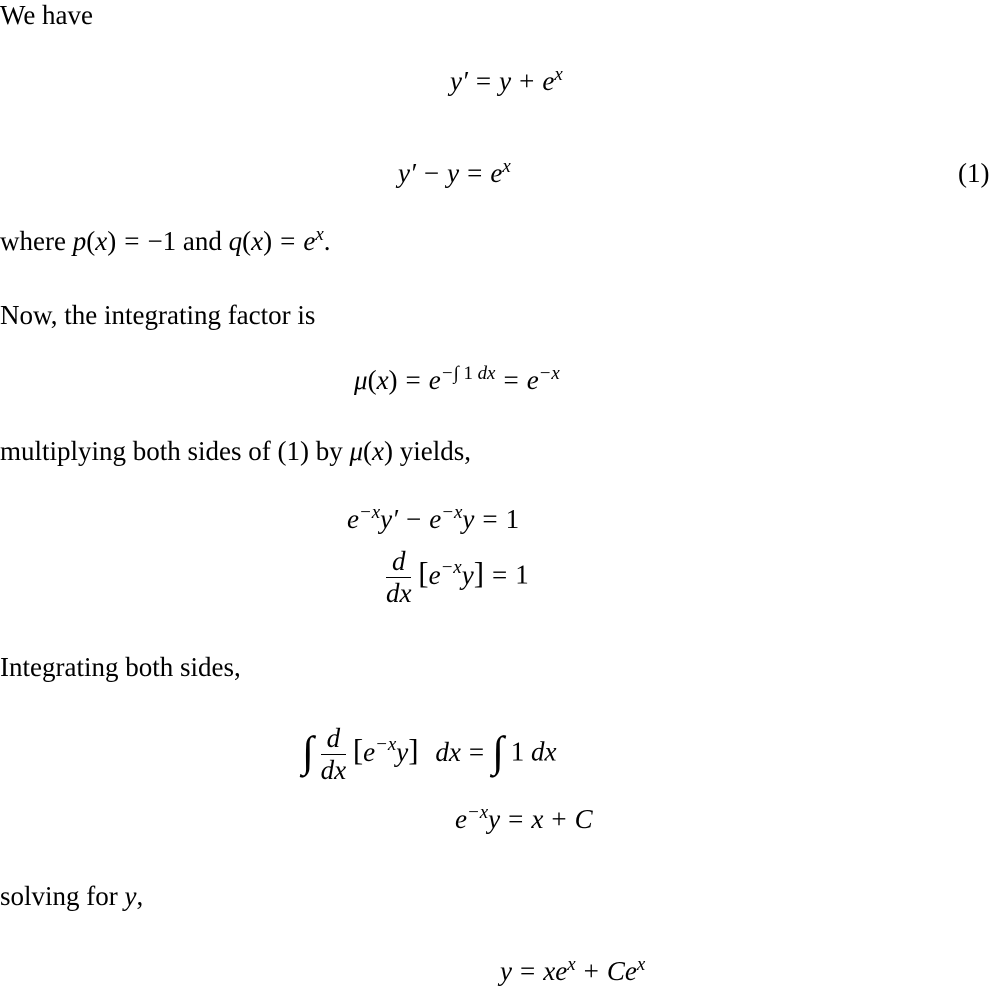 The image size is (994, 988). I want to click on equation-ode: y′ = y + ex, so click(506, 79).